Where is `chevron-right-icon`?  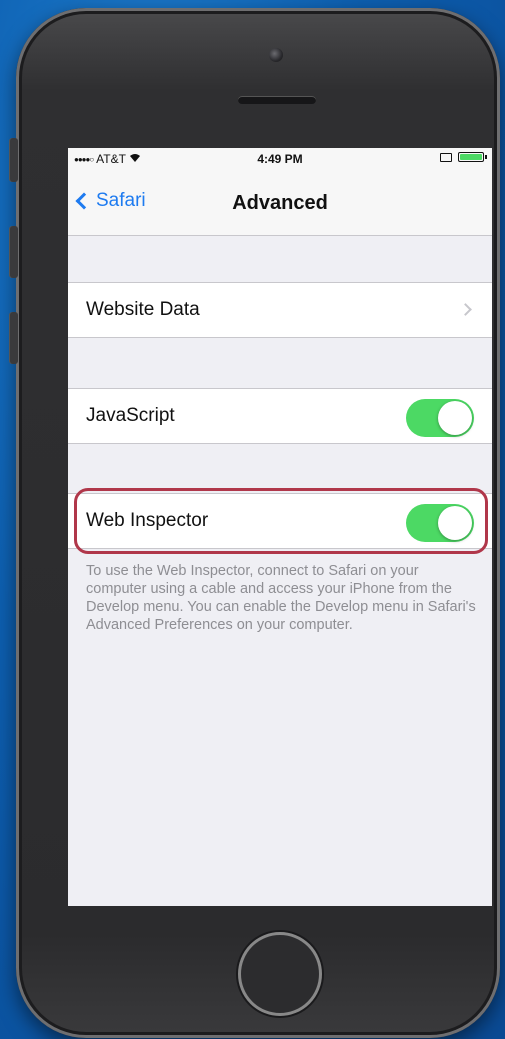 chevron-right-icon is located at coordinates (465, 309).